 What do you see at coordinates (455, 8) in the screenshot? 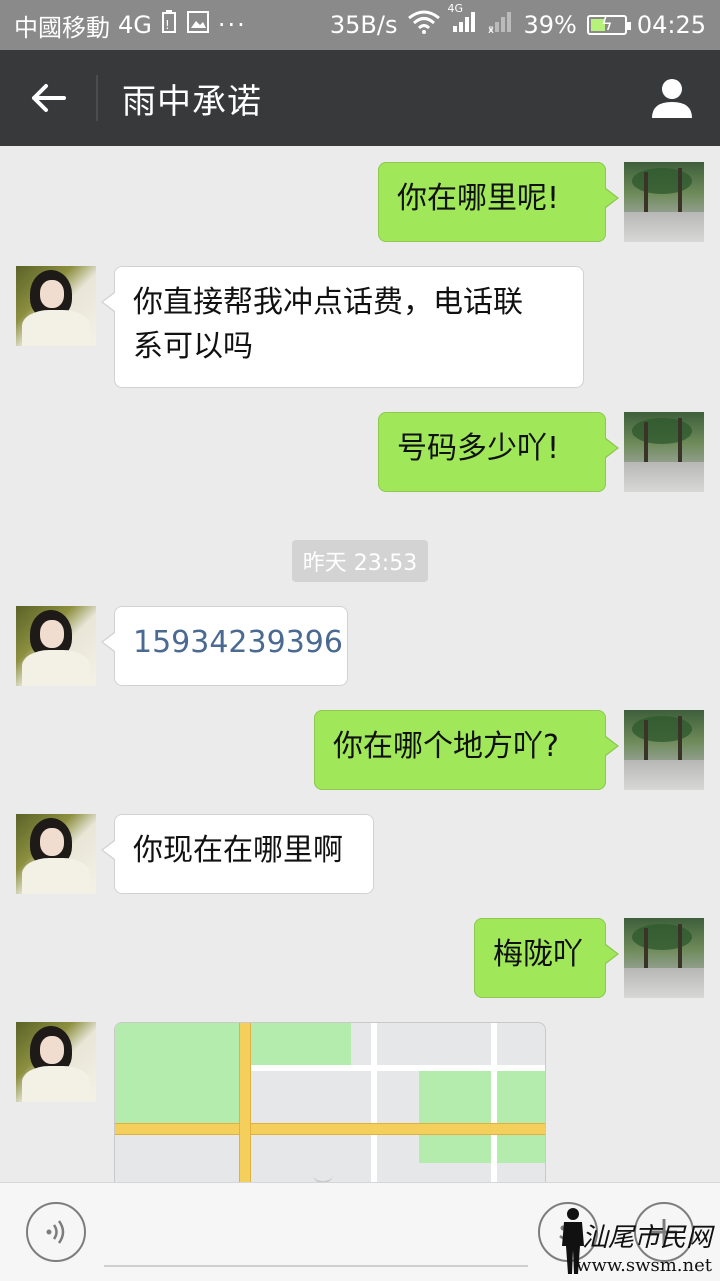
I see `signal-4g-label: 4G` at bounding box center [455, 8].